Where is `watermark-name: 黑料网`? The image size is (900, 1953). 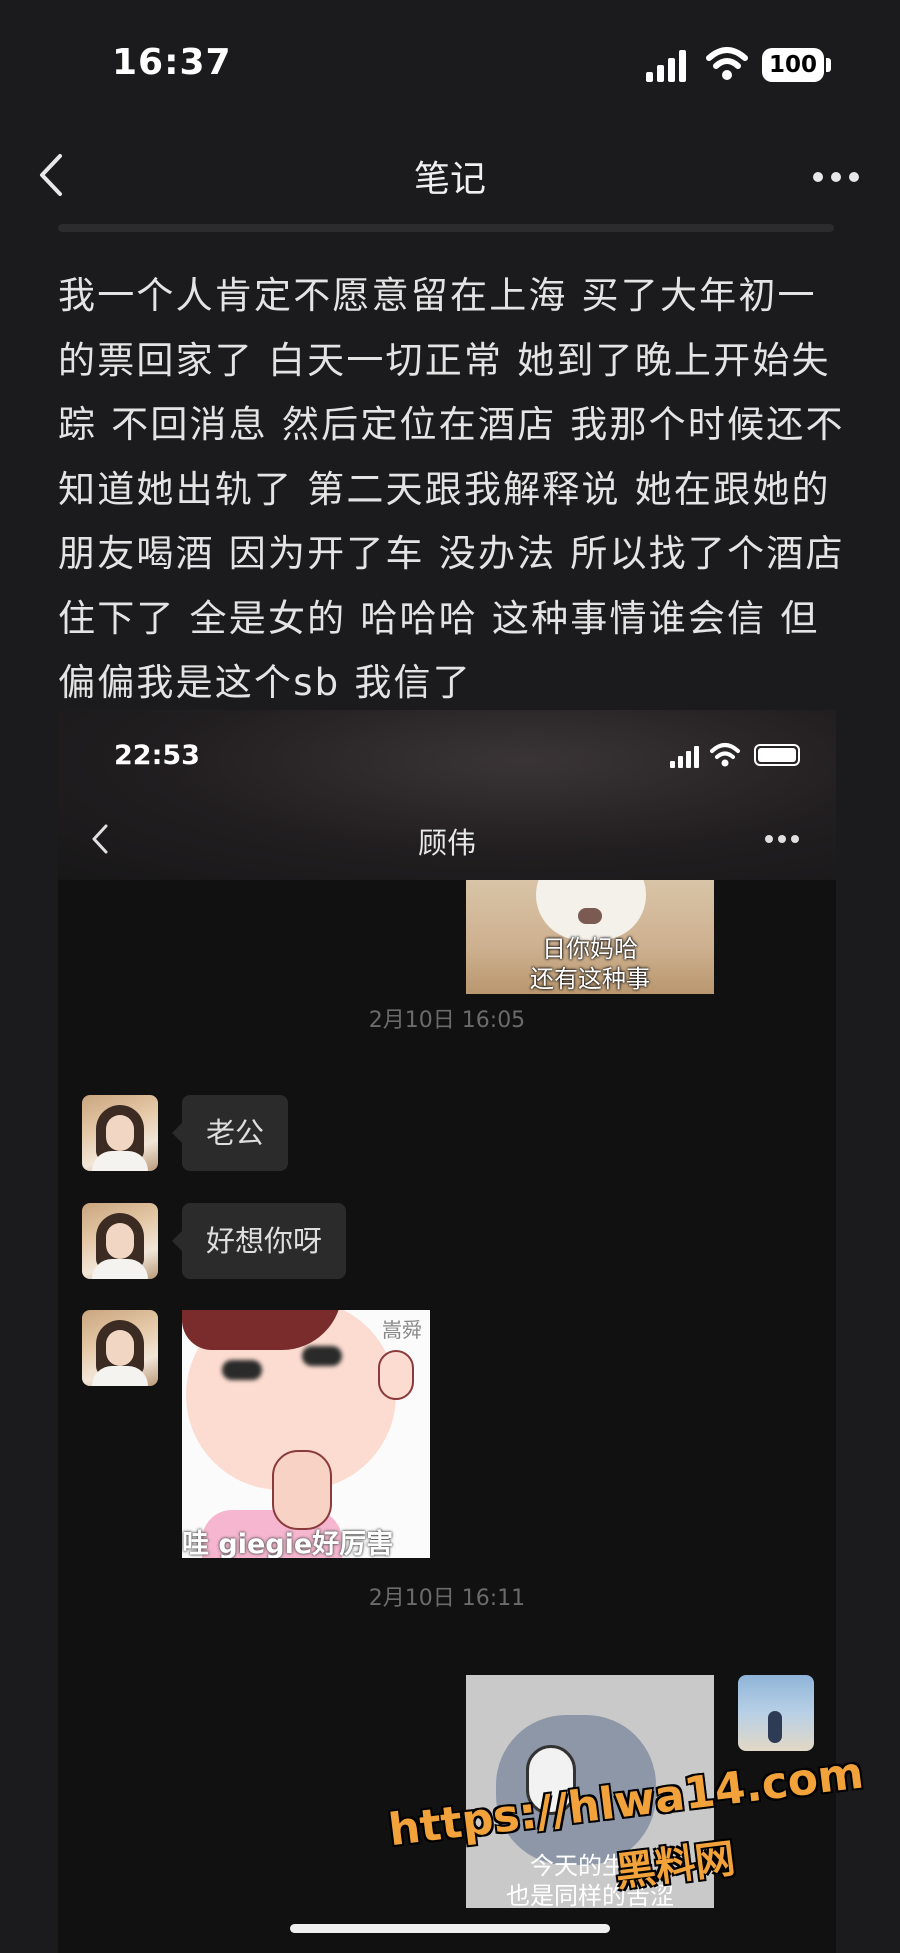 watermark-name: 黑料网 is located at coordinates (675, 1866).